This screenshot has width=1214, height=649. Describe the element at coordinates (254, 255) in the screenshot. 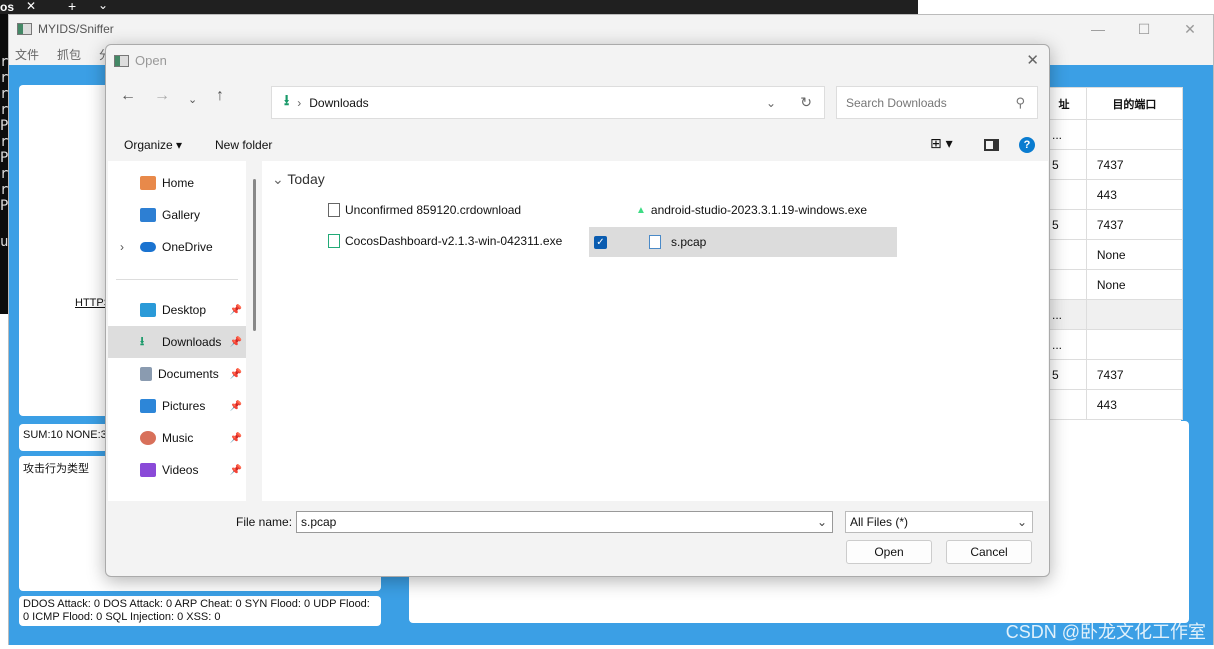

I see `sidebar-scrollbar` at that location.